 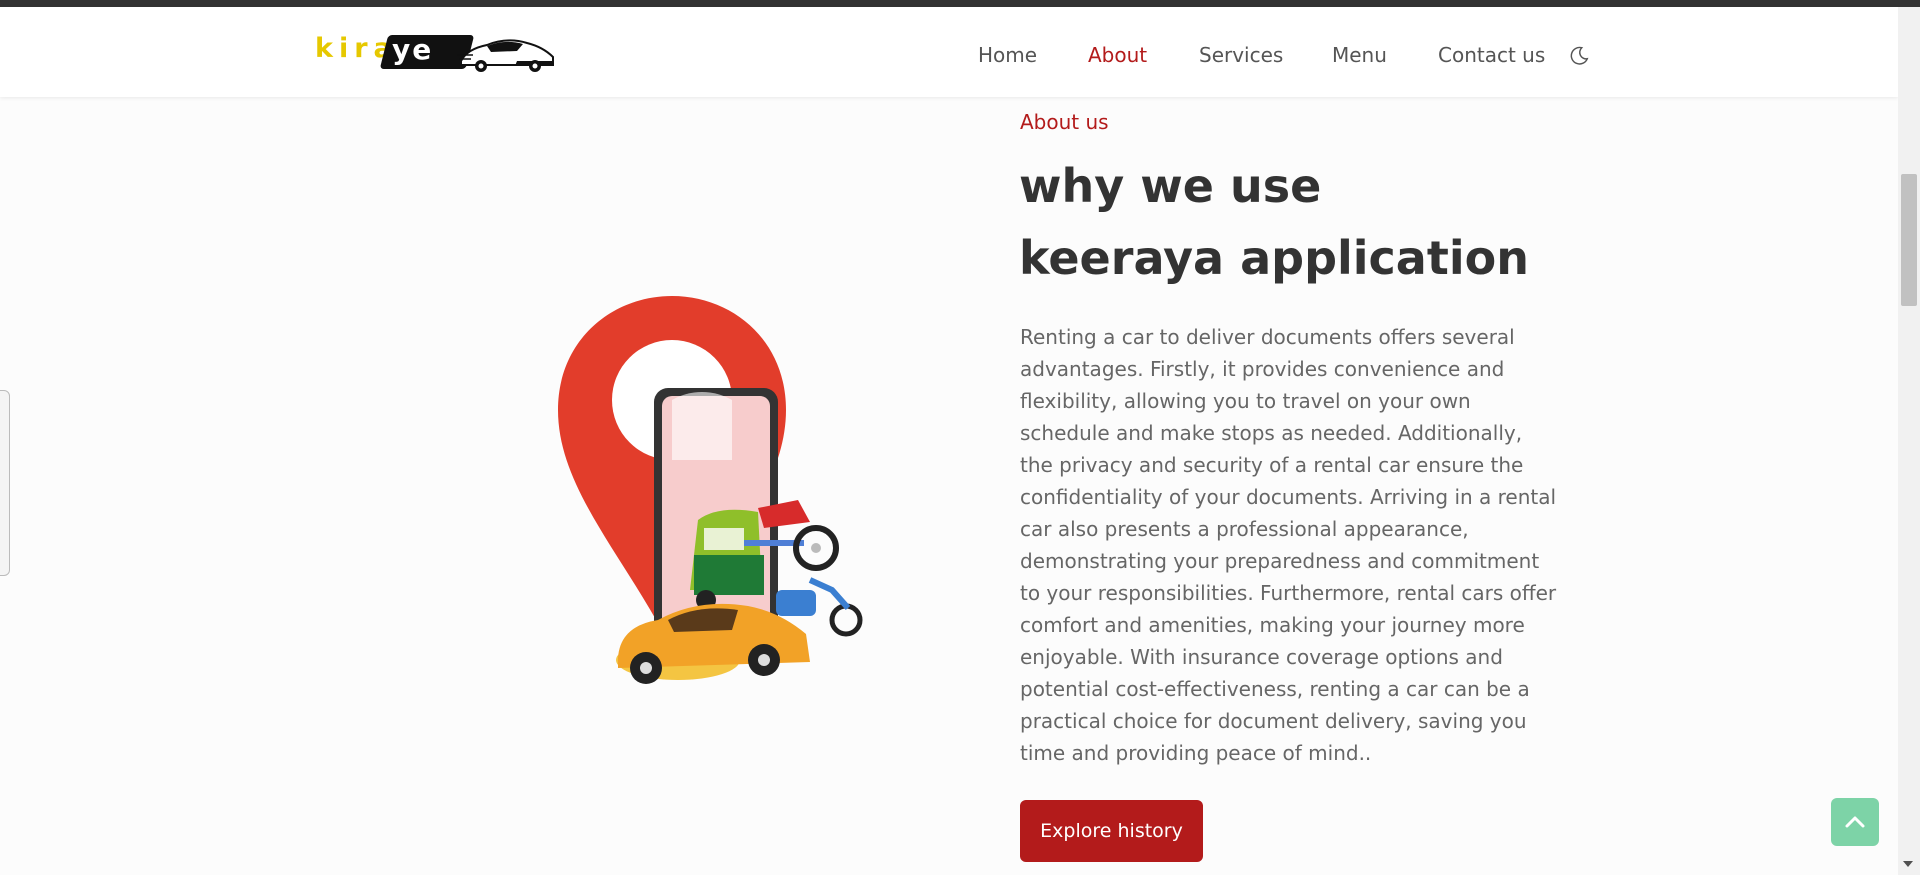 I want to click on nav-link-contact: Contact us, so click(x=1491, y=55).